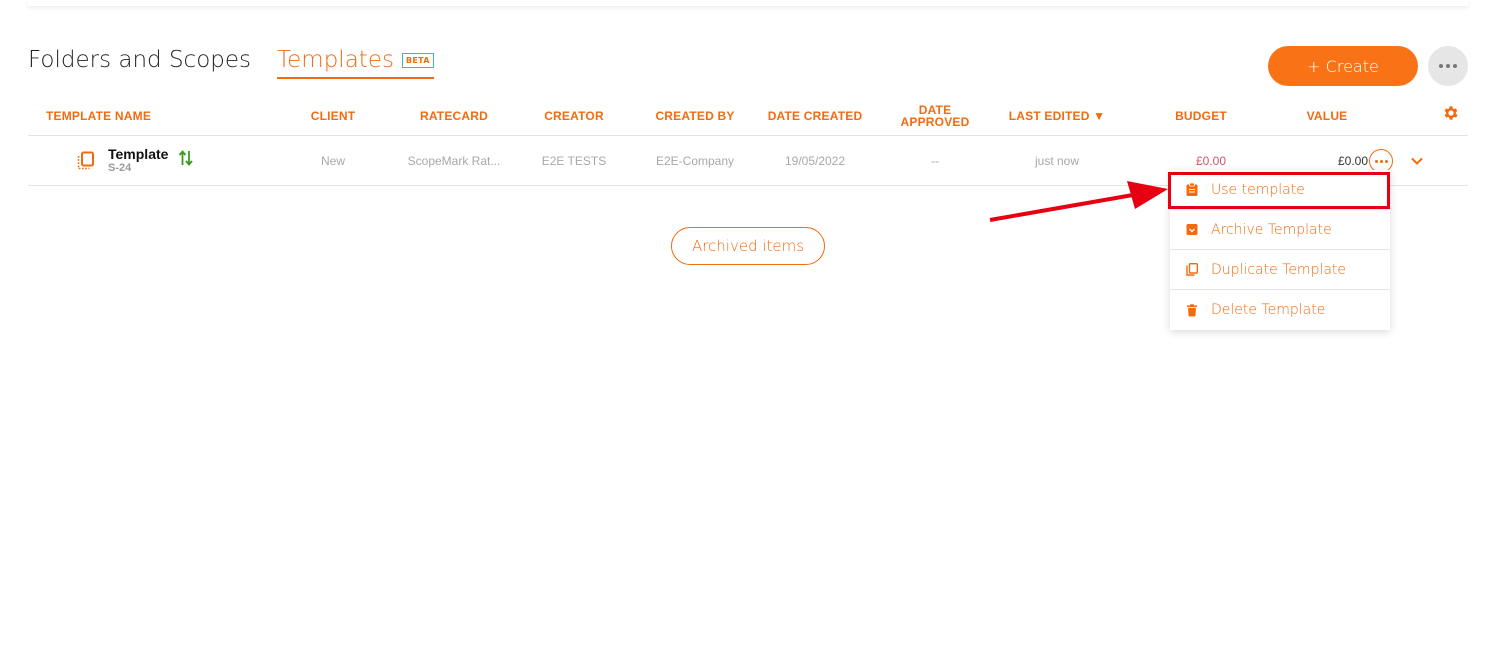 The height and width of the screenshot is (672, 1497). I want to click on archive-icon, so click(1192, 229).